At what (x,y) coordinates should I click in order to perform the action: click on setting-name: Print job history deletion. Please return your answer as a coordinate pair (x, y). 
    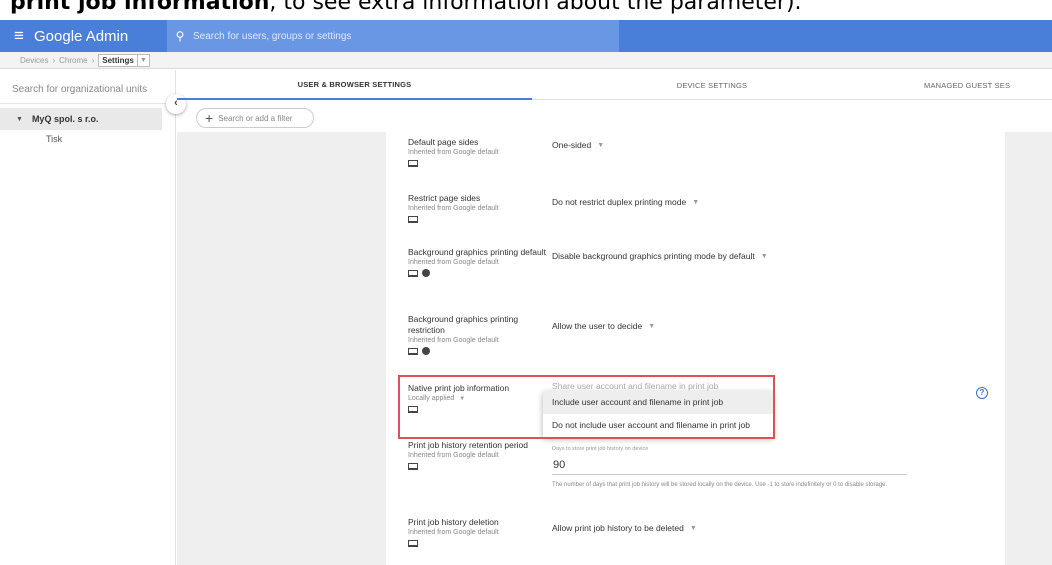
    Looking at the image, I should click on (453, 522).